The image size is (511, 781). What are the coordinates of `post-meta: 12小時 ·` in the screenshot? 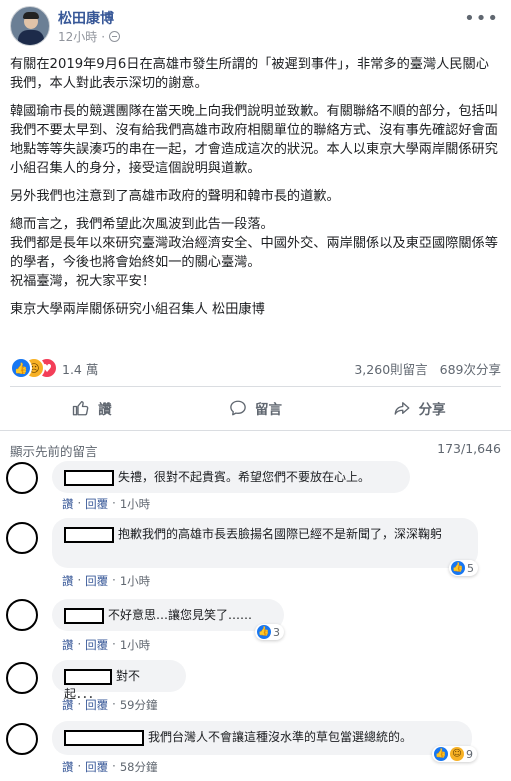 It's located at (89, 36).